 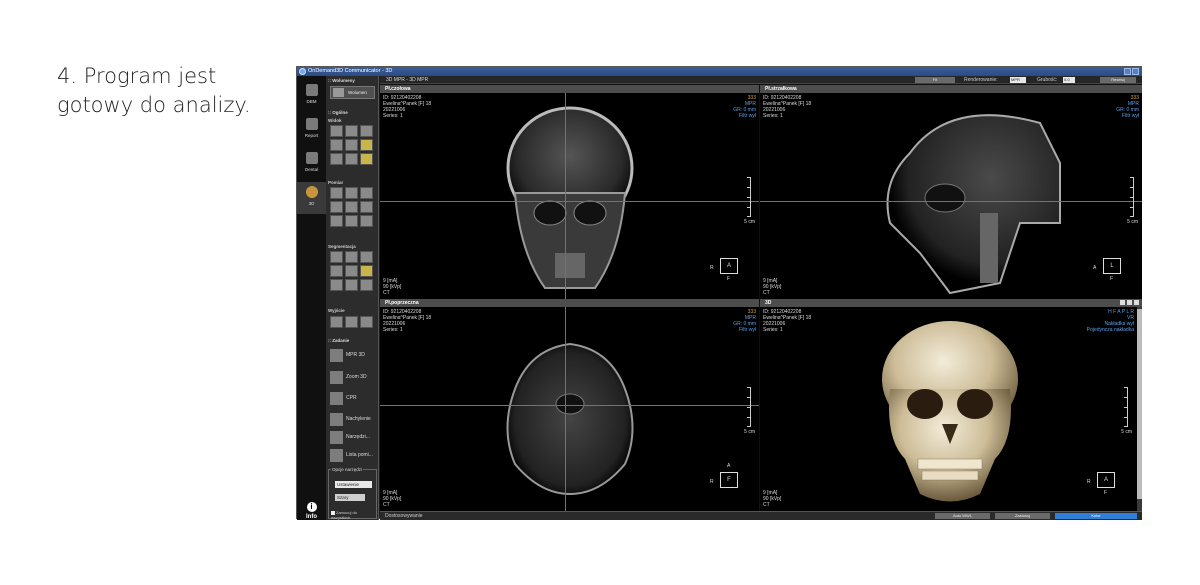 What do you see at coordinates (351, 322) in the screenshot?
I see `save-icon` at bounding box center [351, 322].